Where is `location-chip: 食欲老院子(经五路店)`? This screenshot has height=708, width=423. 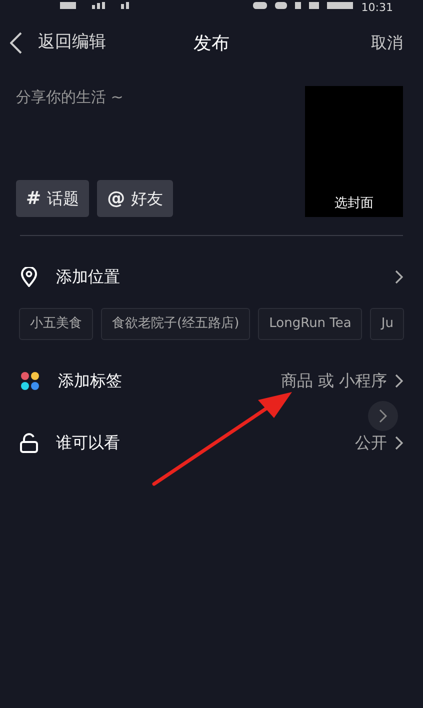
location-chip: 食欲老院子(经五路店) is located at coordinates (175, 324).